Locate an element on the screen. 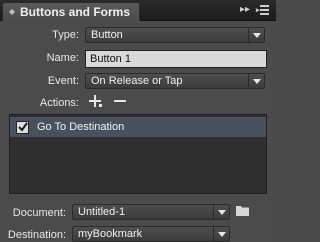  double-chevron-right-icon: ▸▸ is located at coordinates (245, 9).